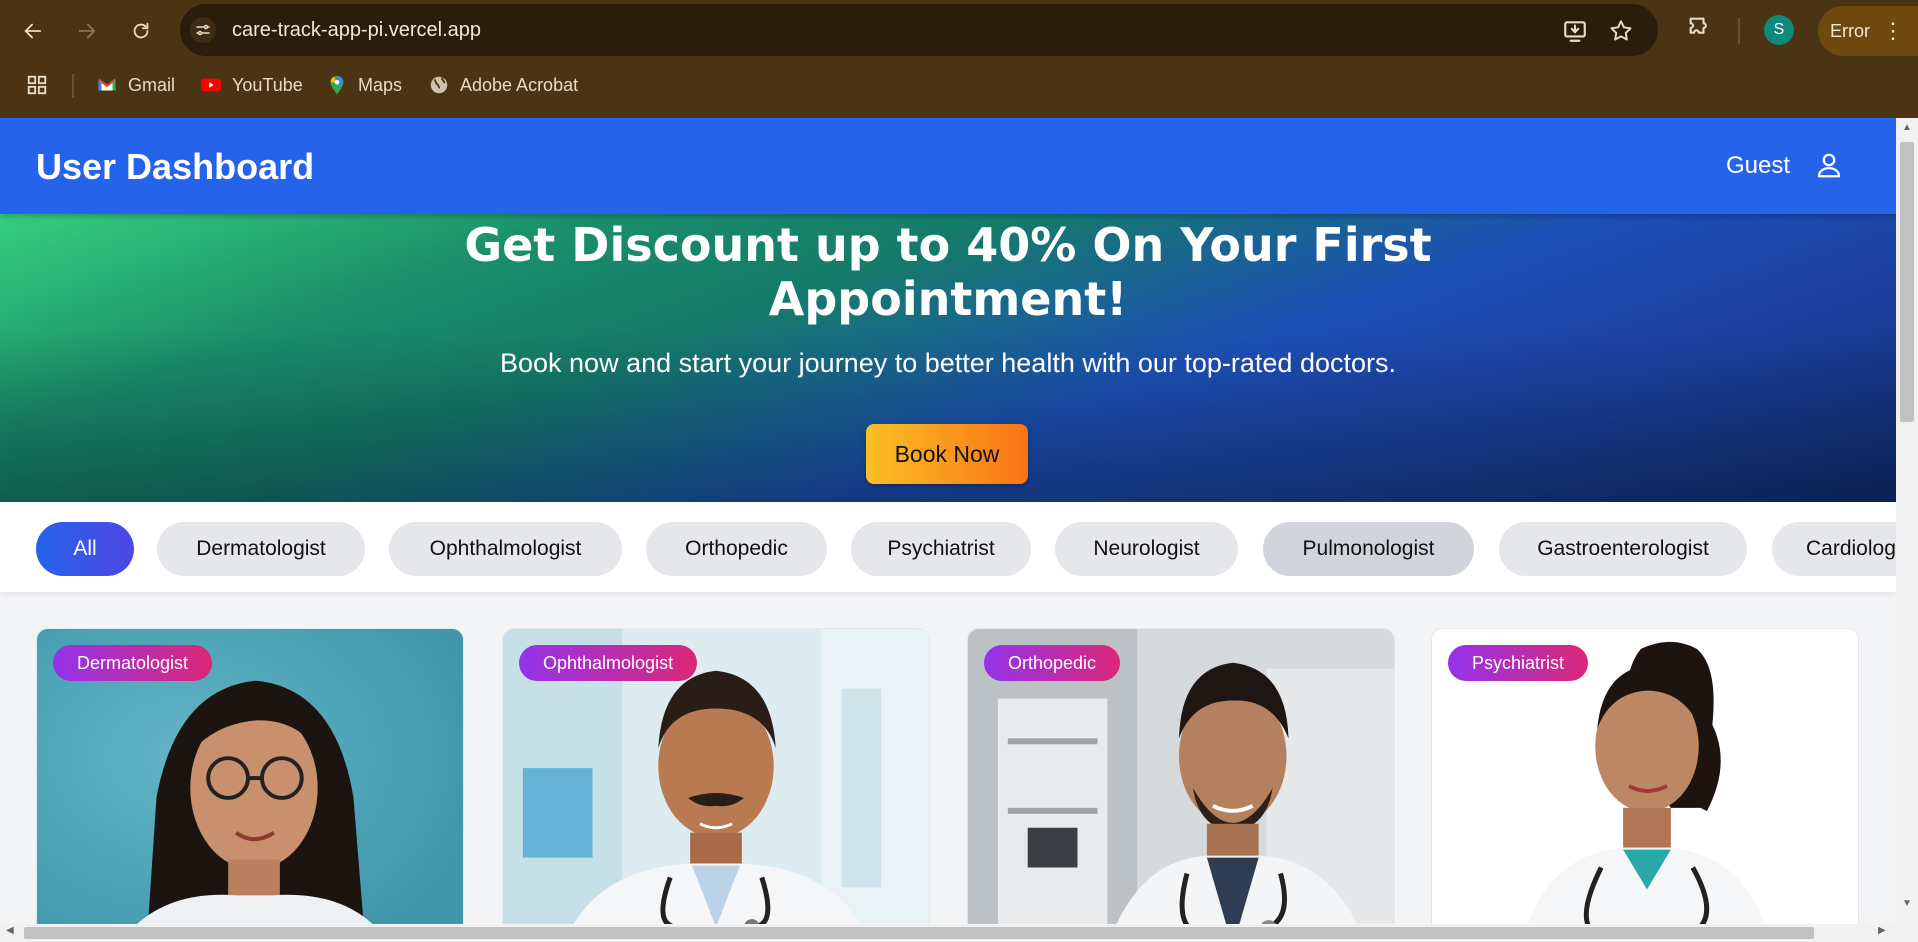 This screenshot has height=942, width=1918. I want to click on bookmark-gmail: Gmail, so click(135, 85).